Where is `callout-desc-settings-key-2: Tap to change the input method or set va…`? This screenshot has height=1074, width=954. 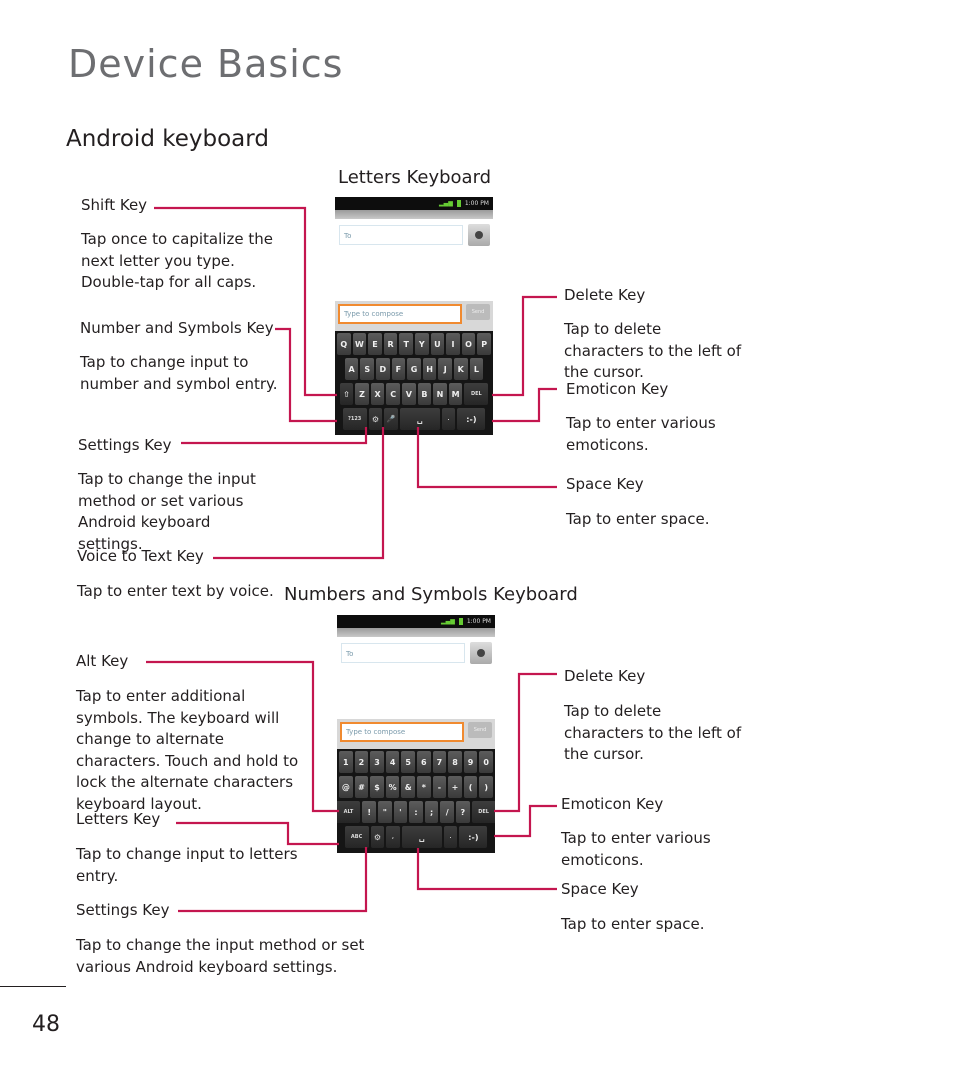 callout-desc-settings-key-2: Tap to change the input method or set va… is located at coordinates (220, 956).